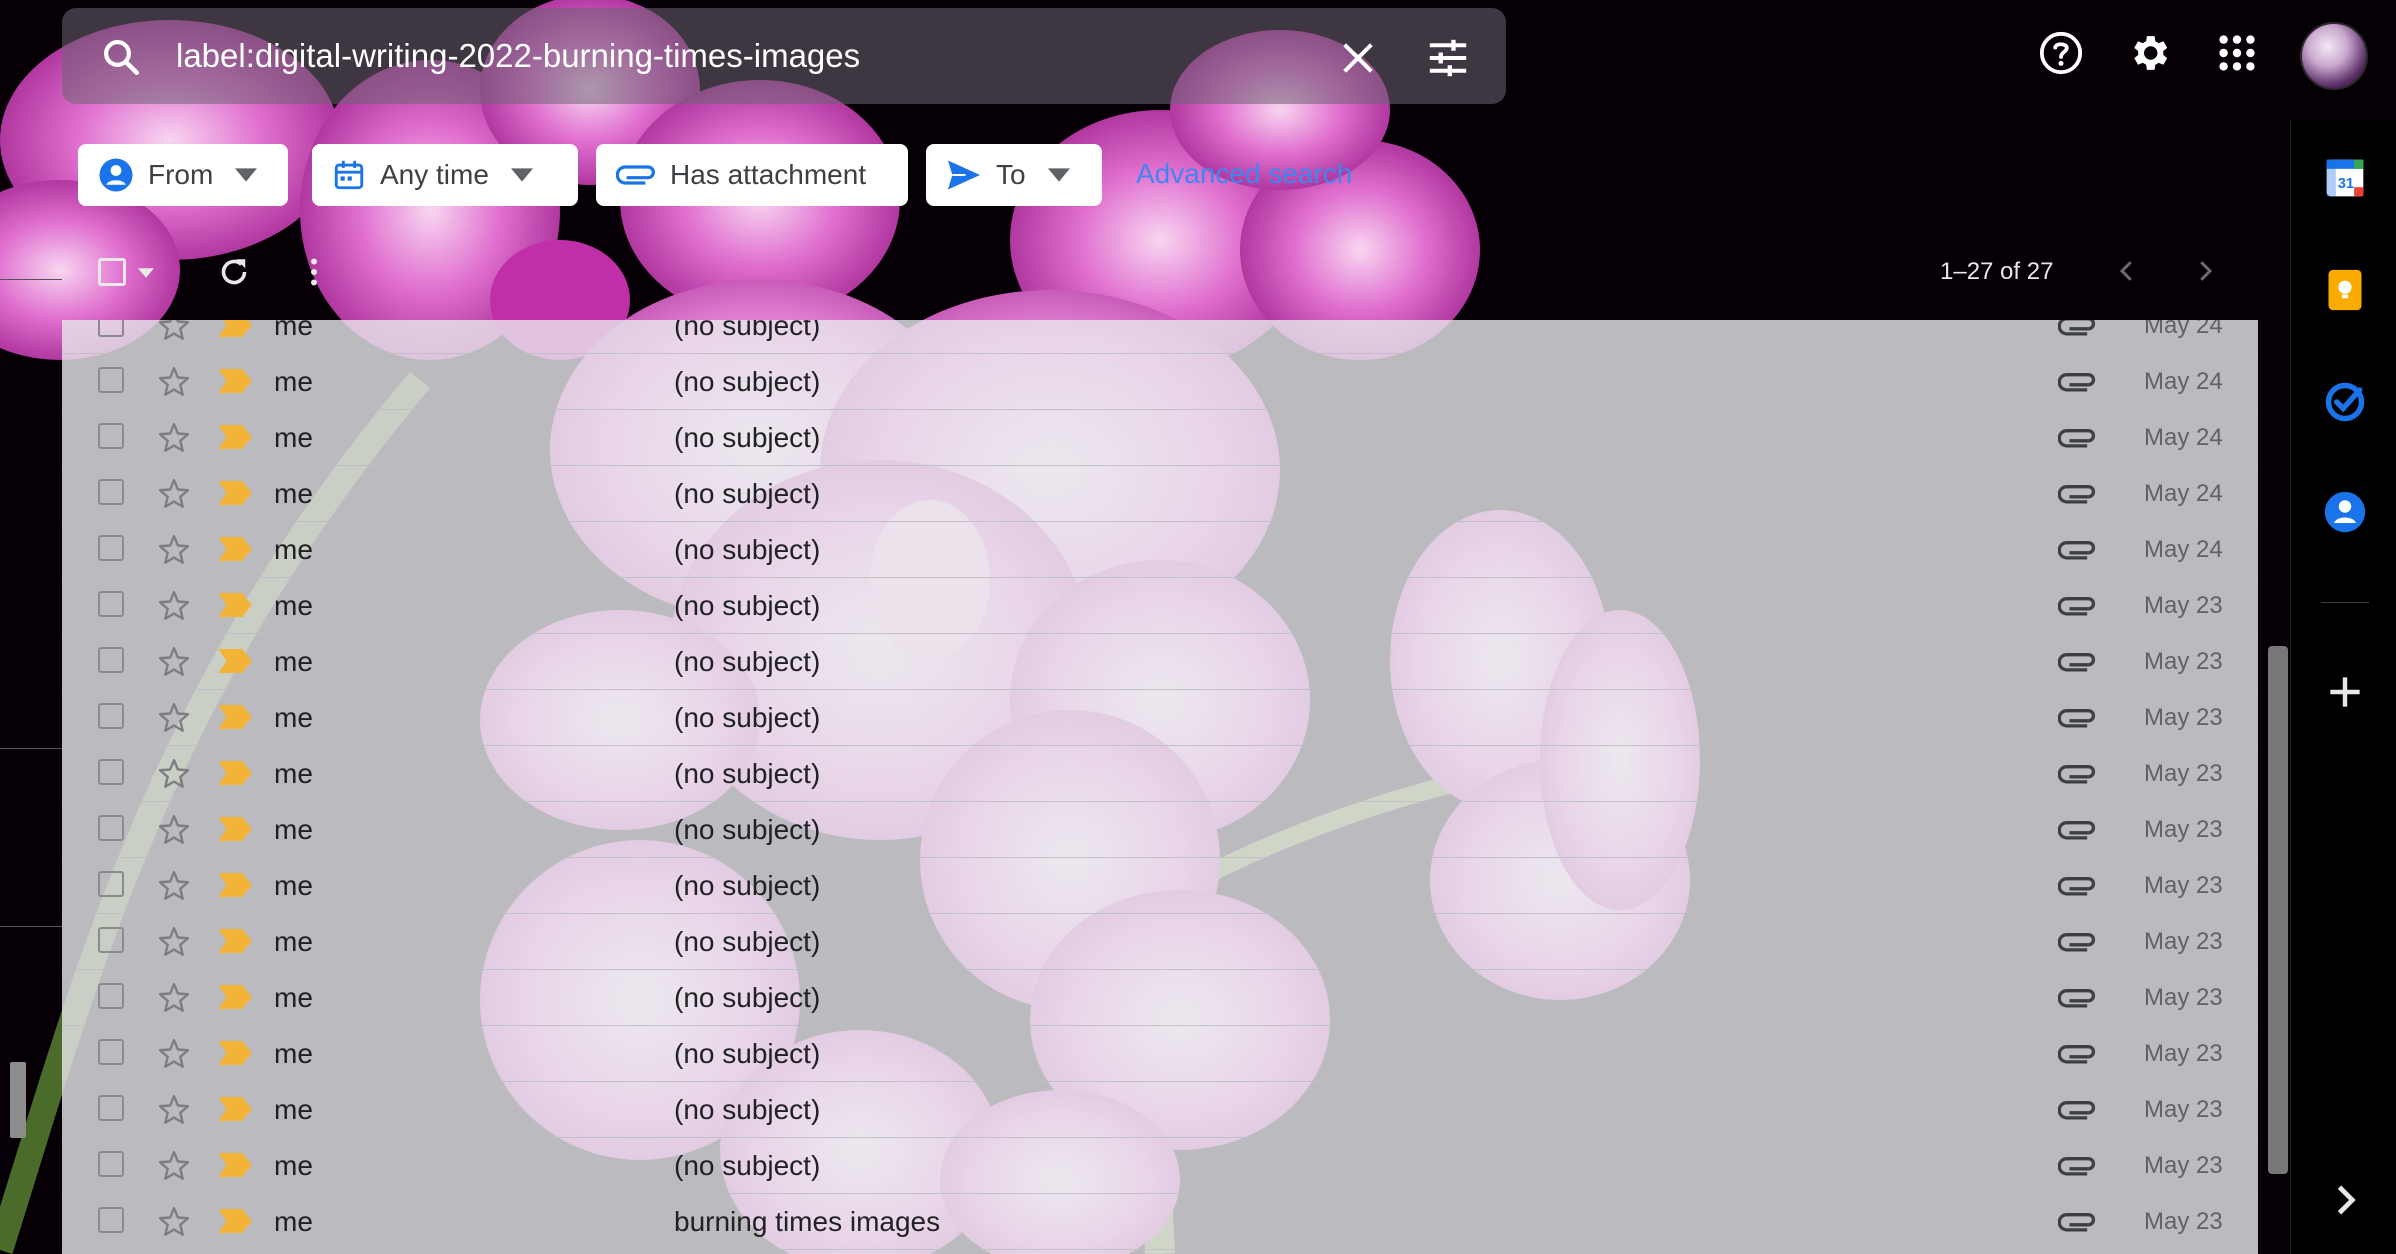 Image resolution: width=2396 pixels, height=1254 pixels. I want to click on chevron-down-icon, so click(1058, 175).